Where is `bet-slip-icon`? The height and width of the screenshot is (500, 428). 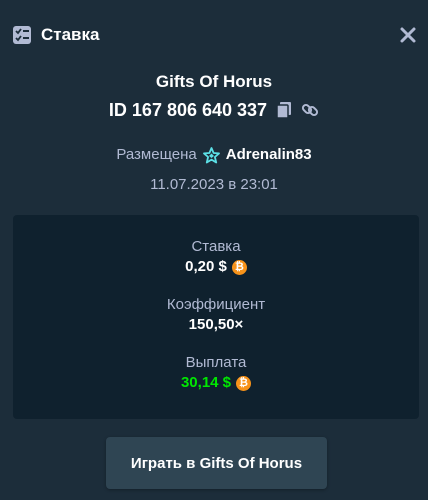
bet-slip-icon is located at coordinates (22, 35).